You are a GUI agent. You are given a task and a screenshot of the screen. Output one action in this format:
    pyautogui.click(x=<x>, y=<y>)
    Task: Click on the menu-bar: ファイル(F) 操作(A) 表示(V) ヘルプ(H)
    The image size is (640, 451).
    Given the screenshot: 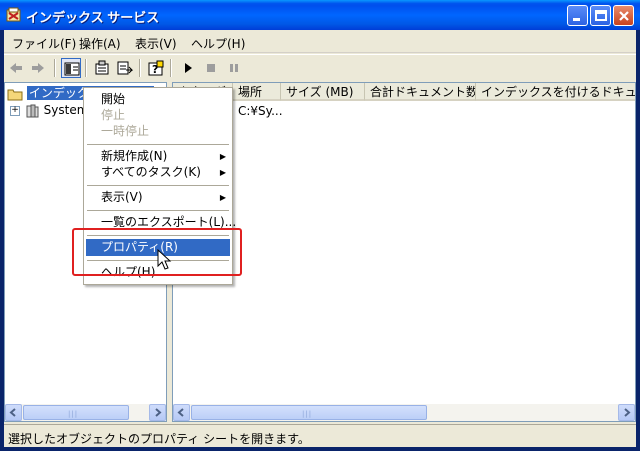 What is the action you would take?
    pyautogui.click(x=320, y=41)
    